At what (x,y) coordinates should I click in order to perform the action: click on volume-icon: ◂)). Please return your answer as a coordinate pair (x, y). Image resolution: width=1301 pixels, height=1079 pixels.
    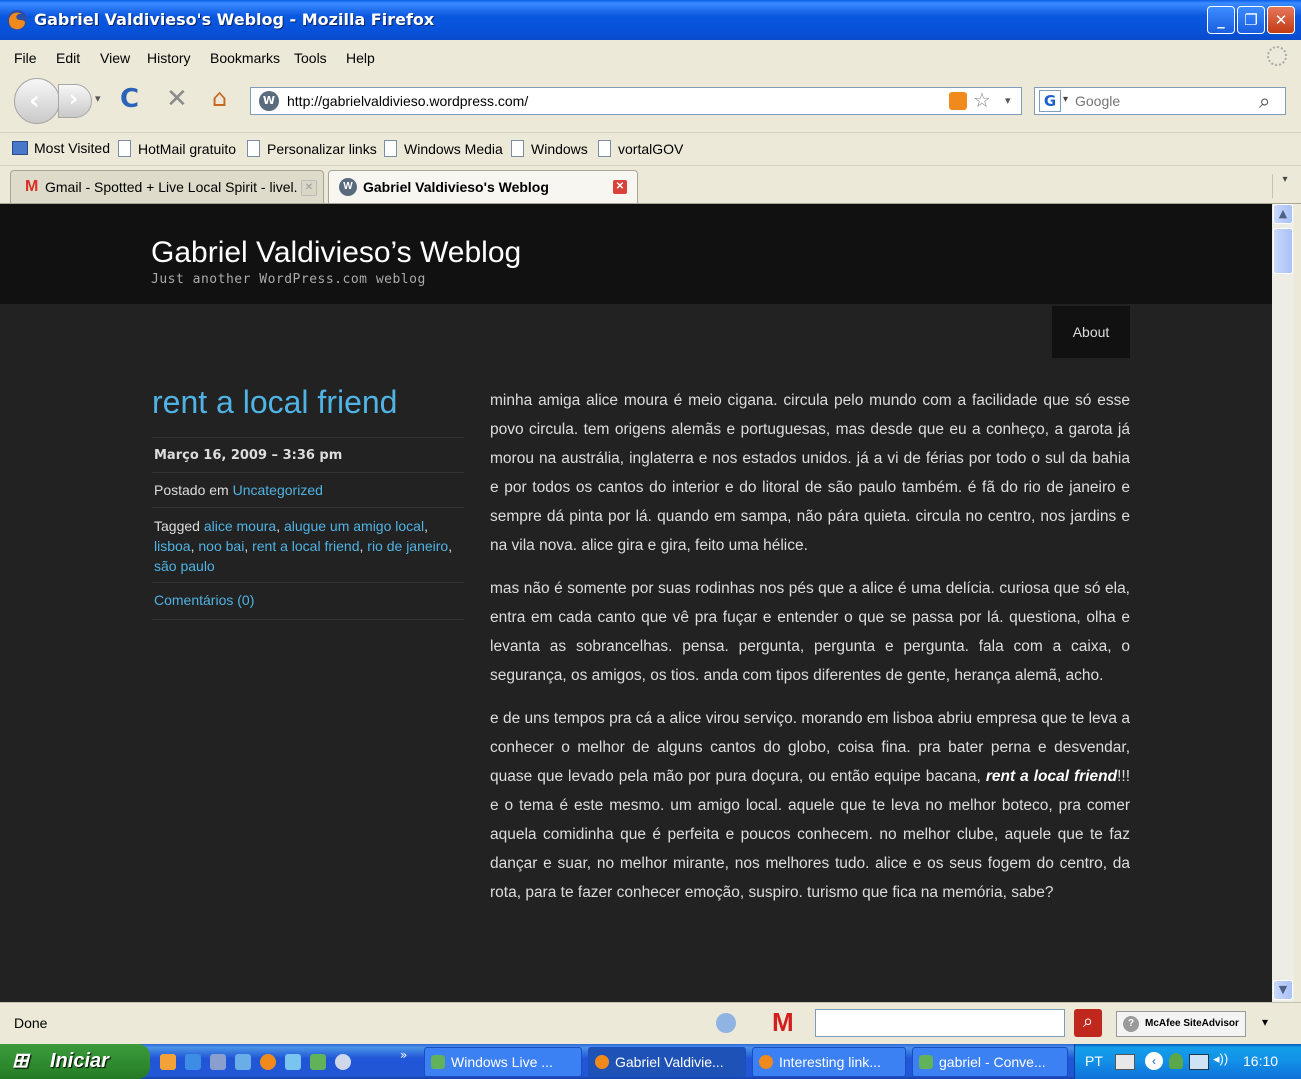
    Looking at the image, I should click on (1220, 1059).